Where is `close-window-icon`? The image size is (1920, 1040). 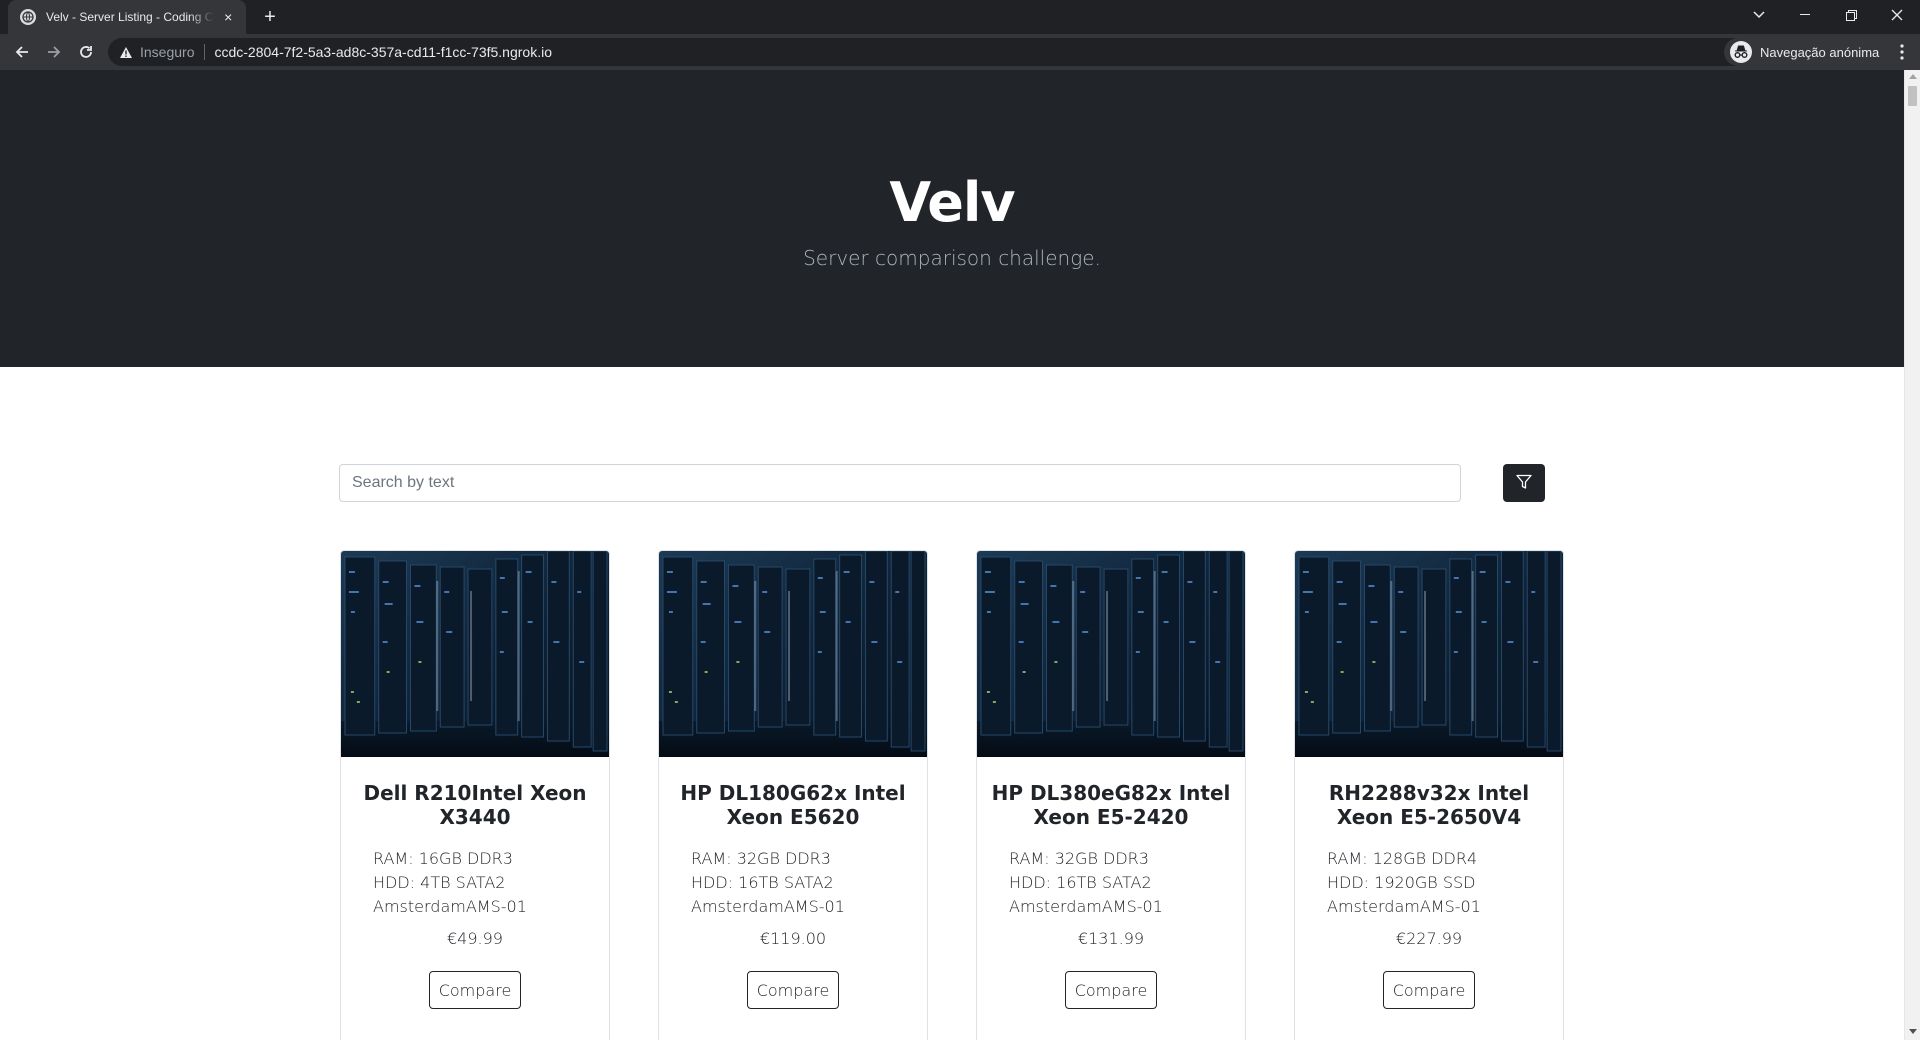
close-window-icon is located at coordinates (1897, 15).